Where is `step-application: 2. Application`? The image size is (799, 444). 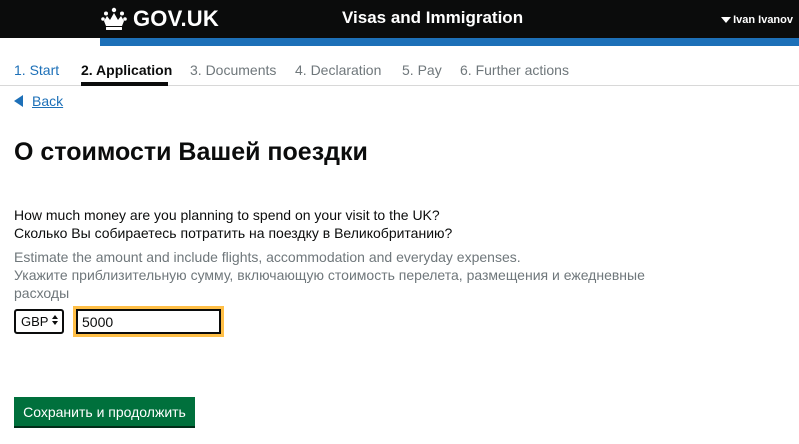 step-application: 2. Application is located at coordinates (127, 70).